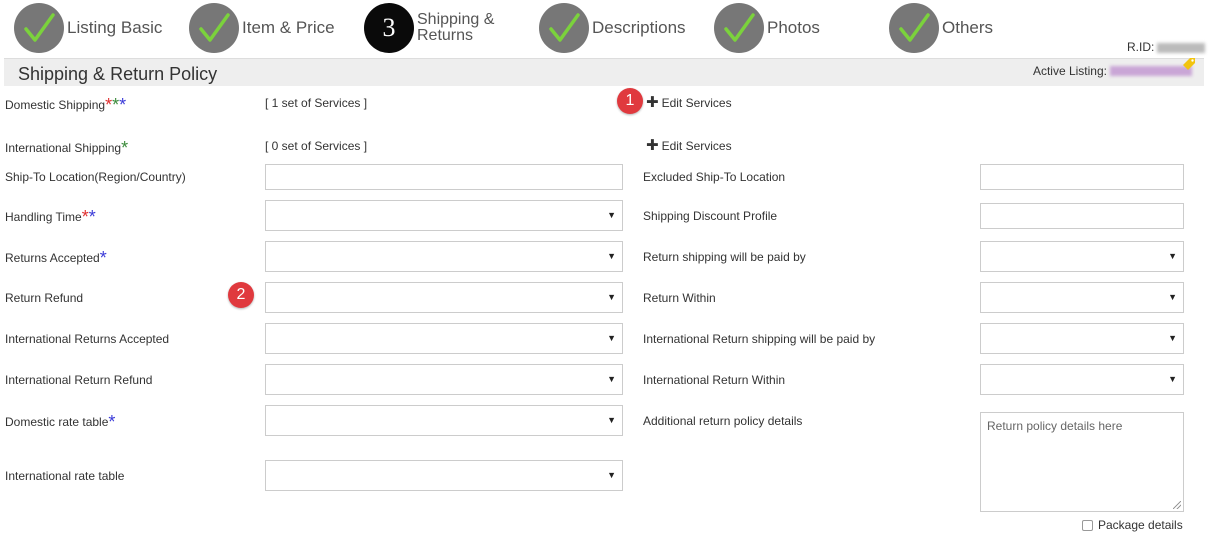 This screenshot has width=1213, height=543. Describe the element at coordinates (115, 27) in the screenshot. I see `step-label: Listing Basic` at that location.